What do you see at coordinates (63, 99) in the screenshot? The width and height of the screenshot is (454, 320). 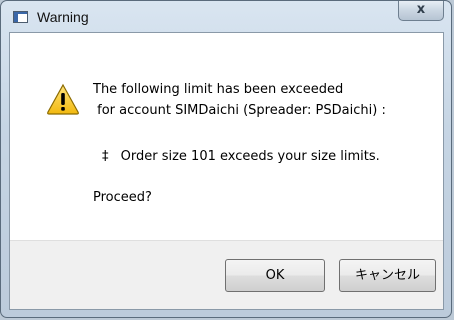 I see `warning-icon` at bounding box center [63, 99].